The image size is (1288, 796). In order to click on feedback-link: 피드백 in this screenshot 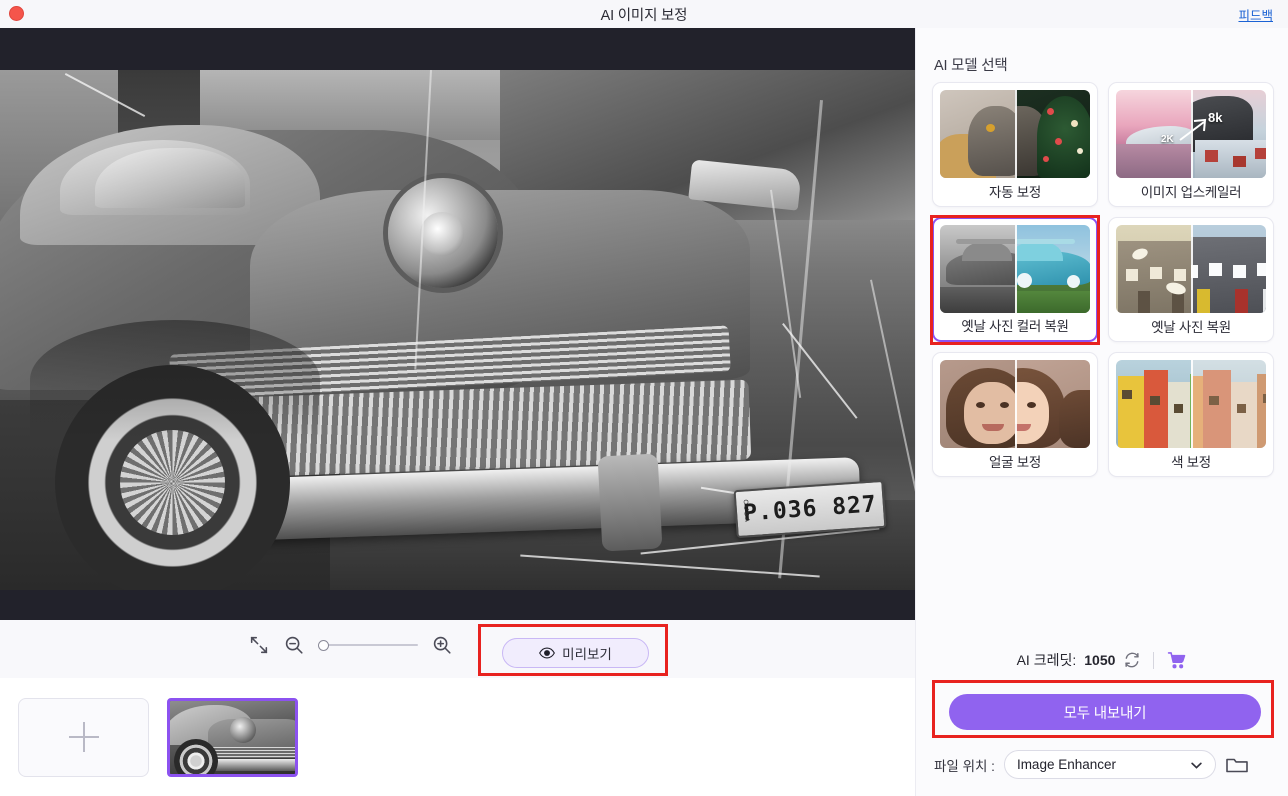, I will do `click(1255, 14)`.